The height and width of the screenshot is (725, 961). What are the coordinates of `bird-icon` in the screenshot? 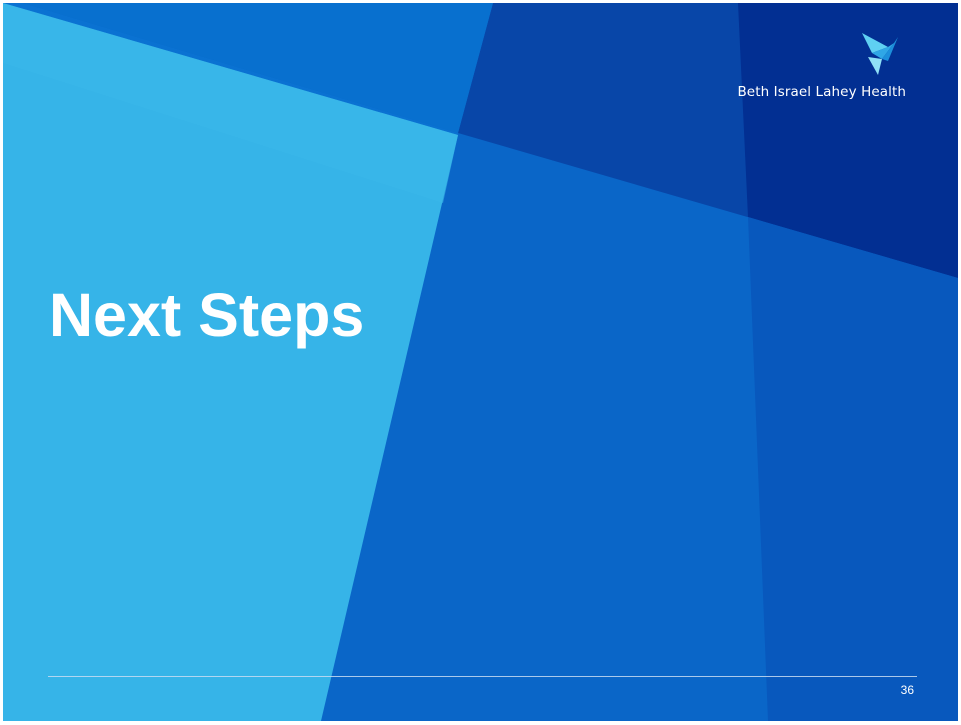 It's located at (880, 54).